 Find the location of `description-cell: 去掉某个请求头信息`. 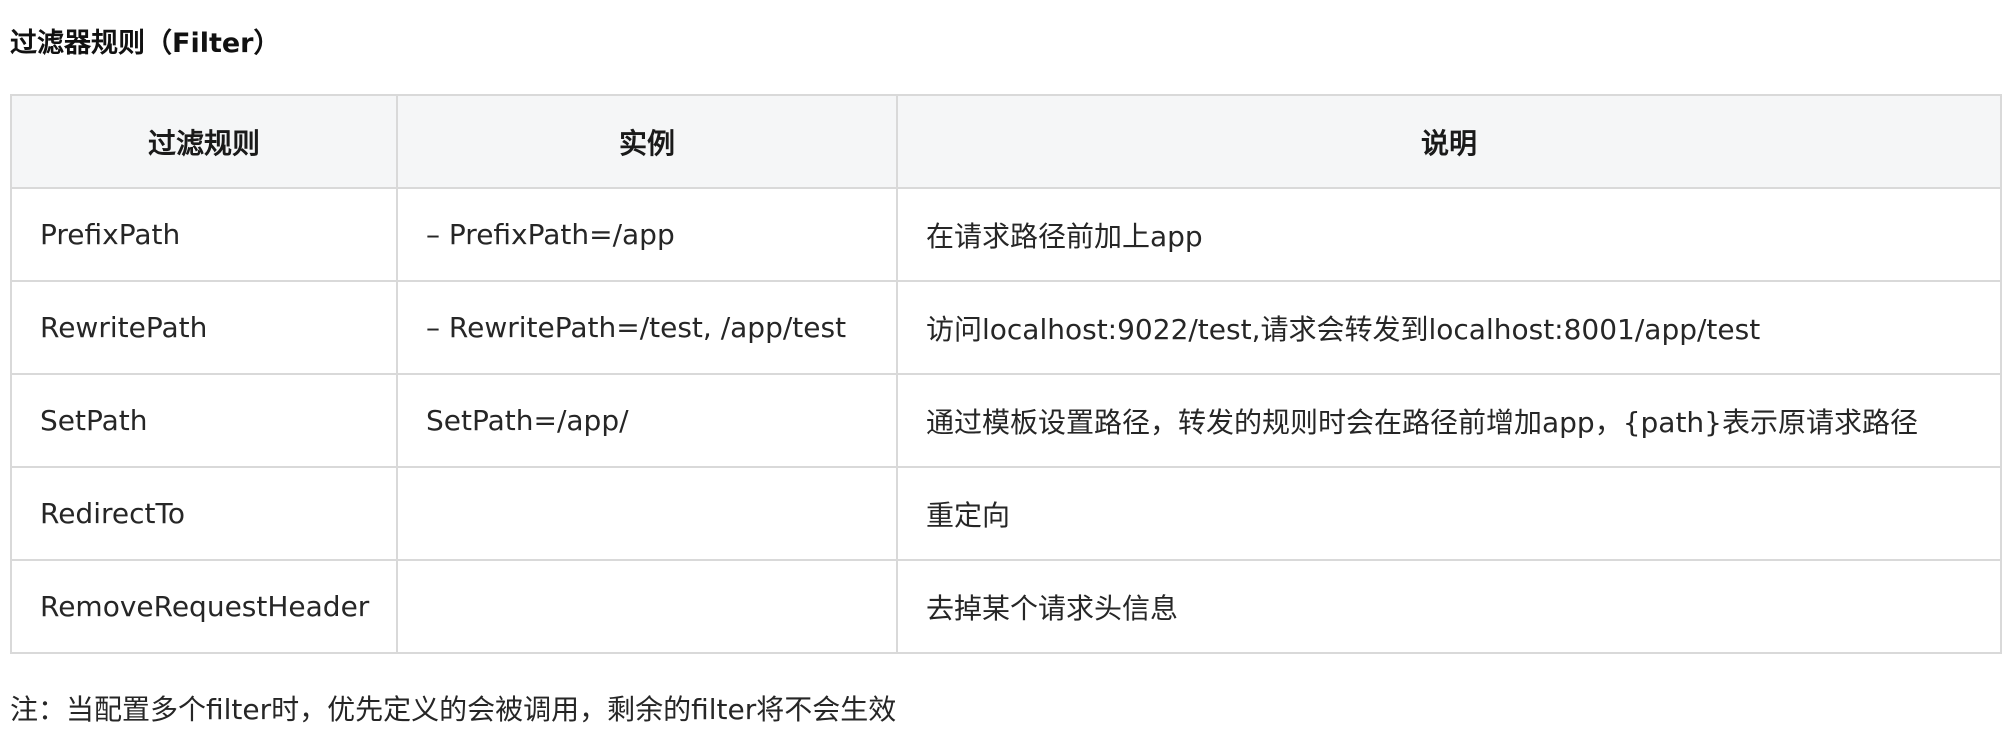

description-cell: 去掉某个请求头信息 is located at coordinates (1449, 606).